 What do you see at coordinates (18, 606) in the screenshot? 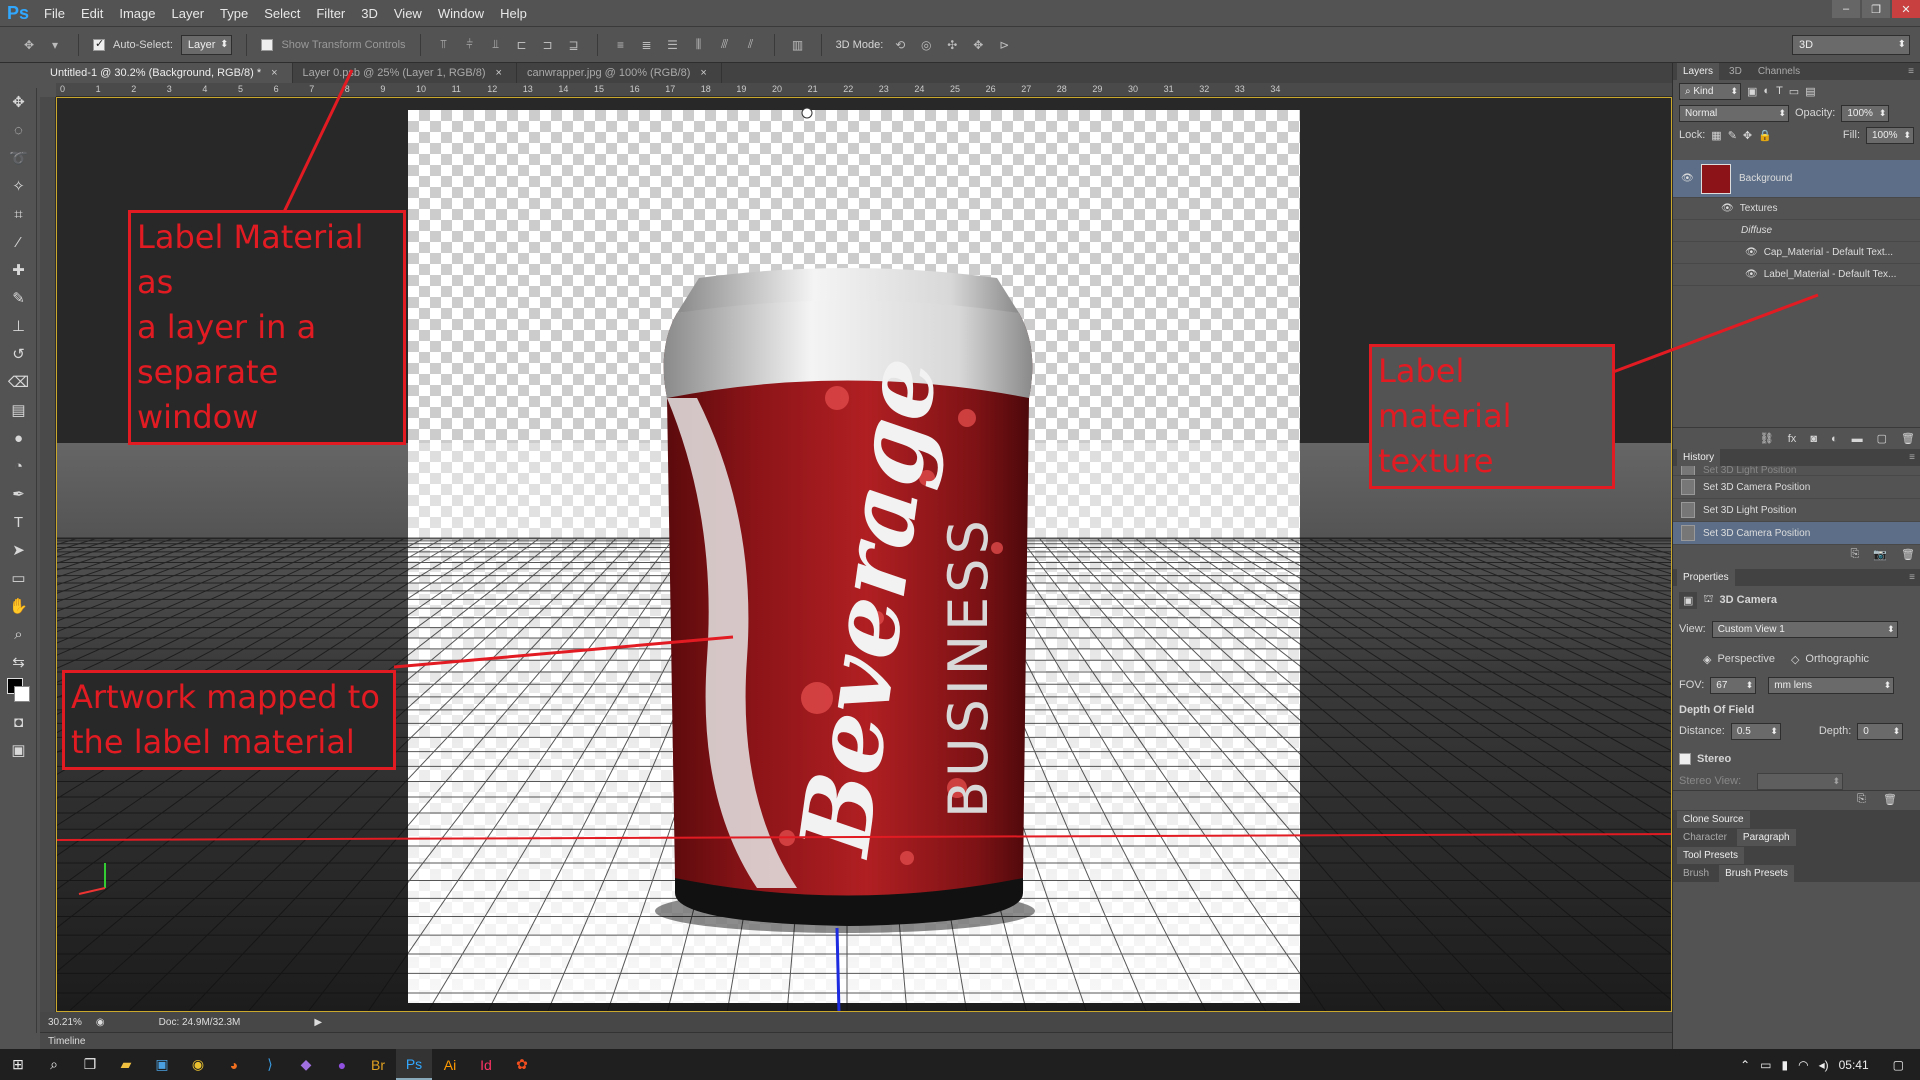
I see `hand-tool-icon: ✋` at bounding box center [18, 606].